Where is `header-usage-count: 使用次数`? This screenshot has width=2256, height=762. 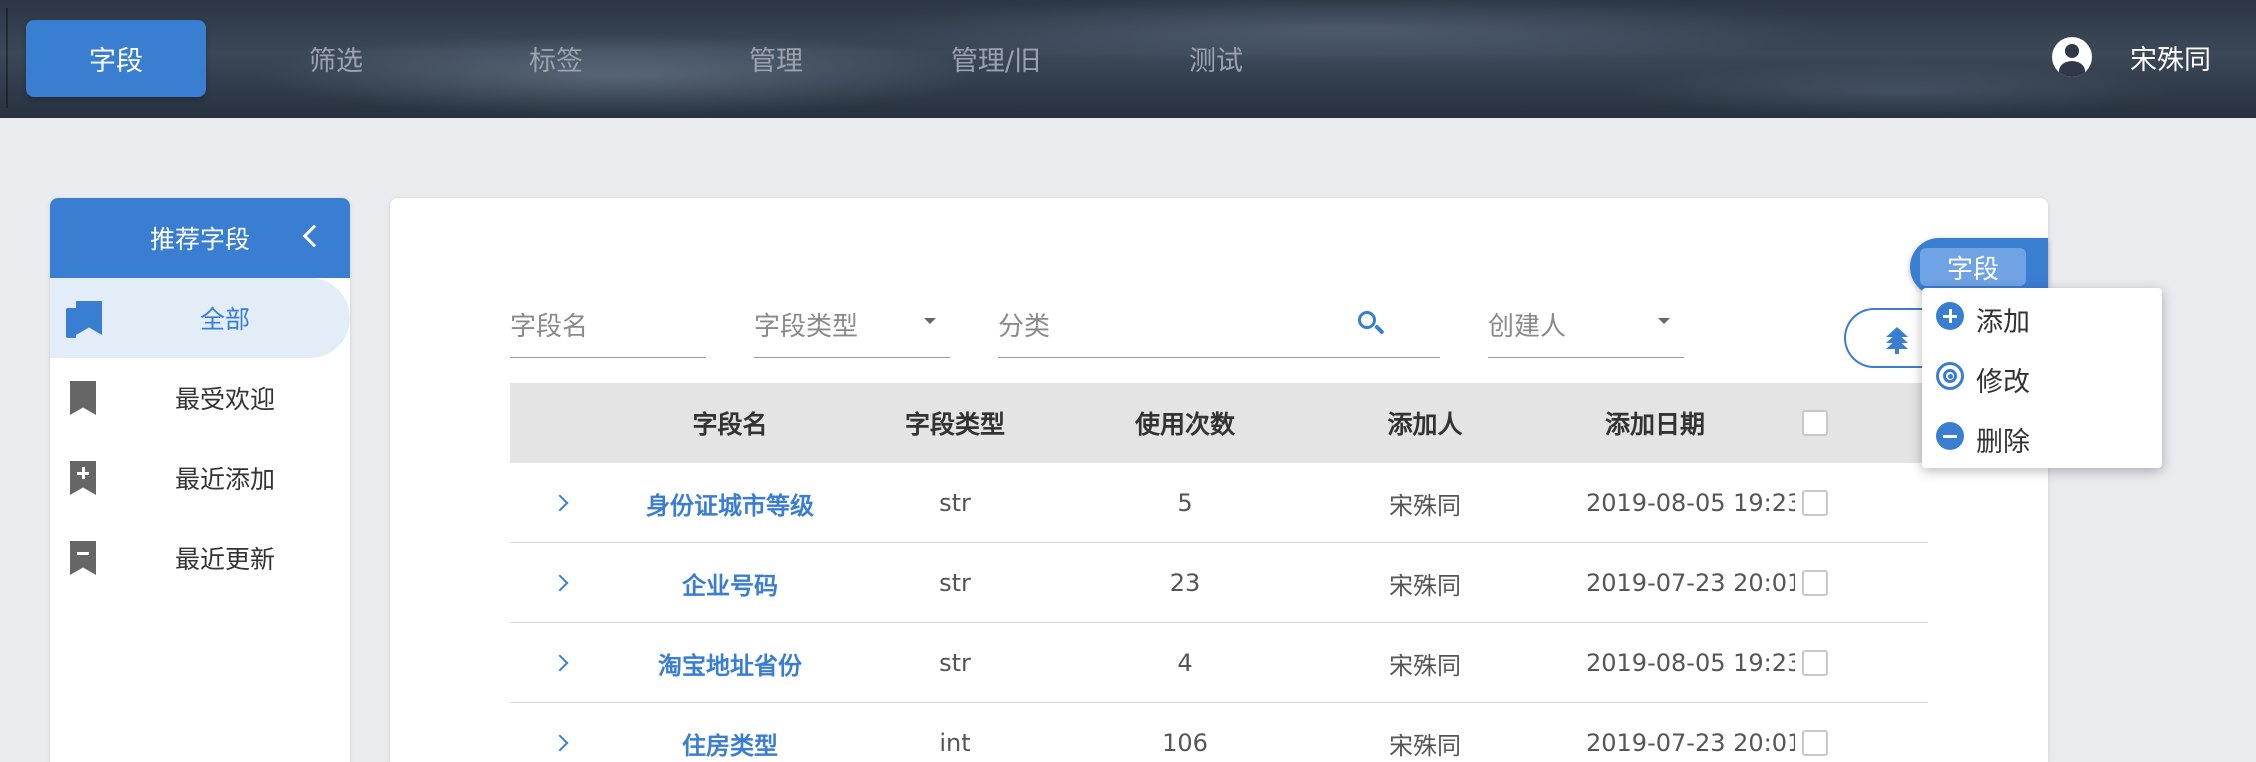 header-usage-count: 使用次数 is located at coordinates (1185, 423).